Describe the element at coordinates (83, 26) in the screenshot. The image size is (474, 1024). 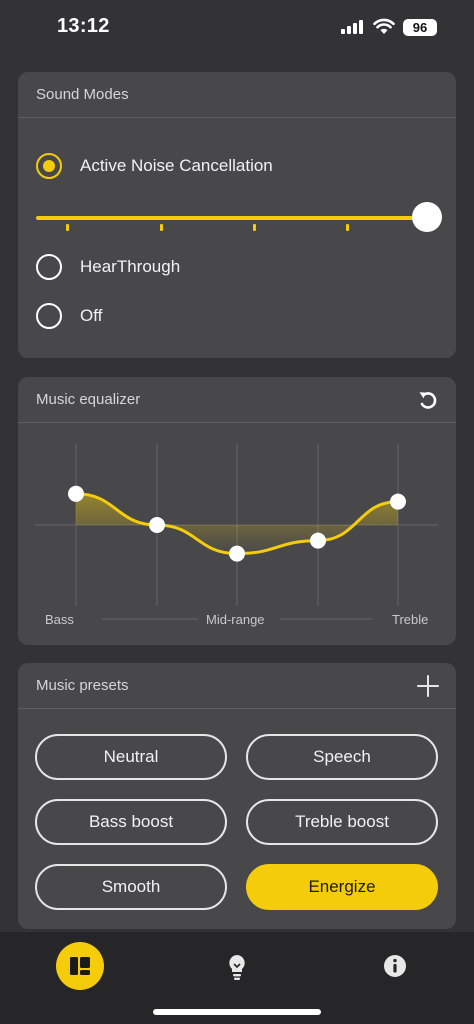
I see `status-time: 13:12` at that location.